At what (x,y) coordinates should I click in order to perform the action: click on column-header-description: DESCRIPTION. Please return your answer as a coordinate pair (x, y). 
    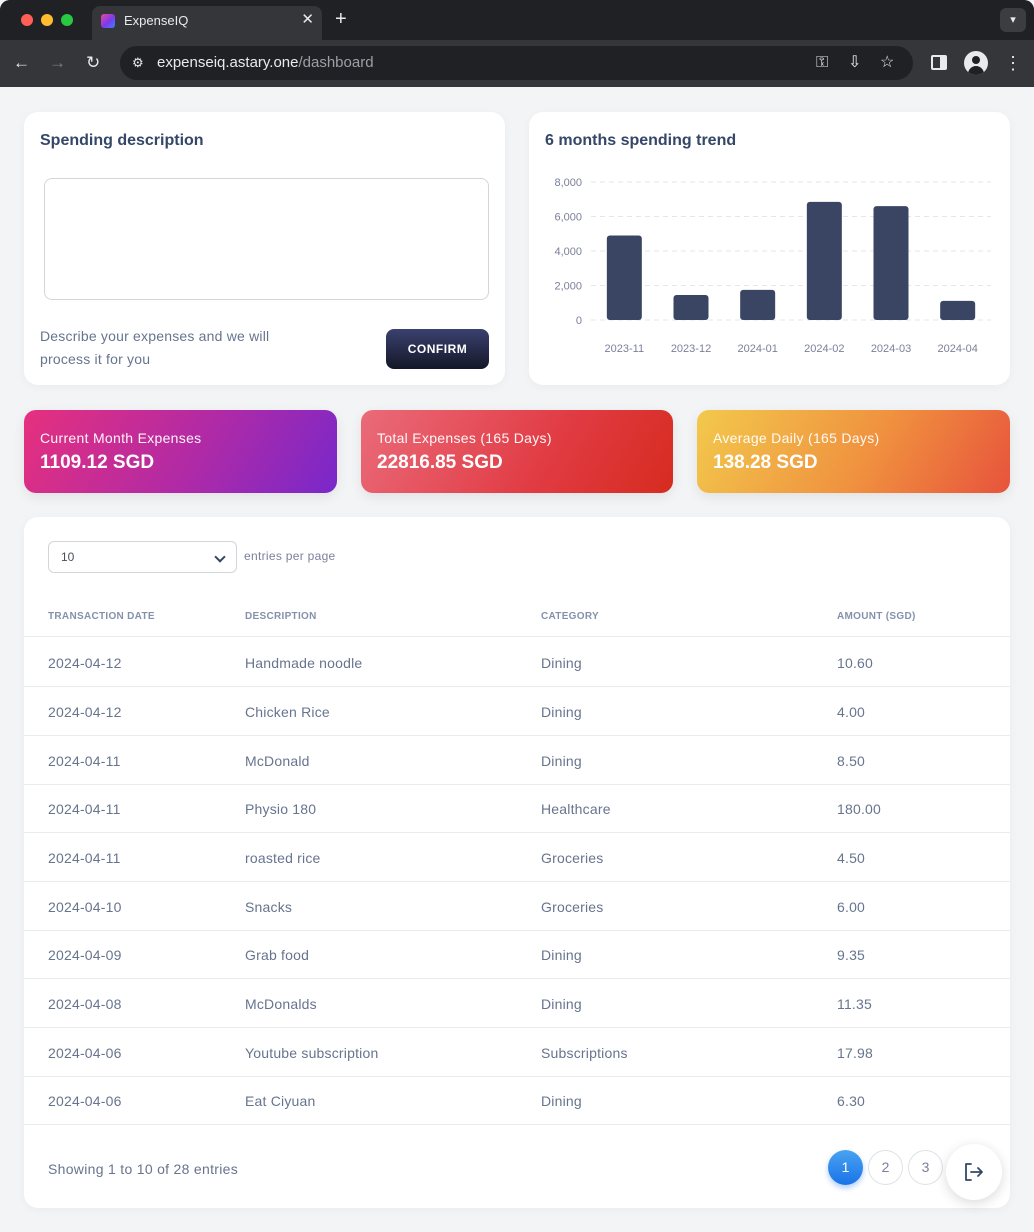
    Looking at the image, I should click on (281, 616).